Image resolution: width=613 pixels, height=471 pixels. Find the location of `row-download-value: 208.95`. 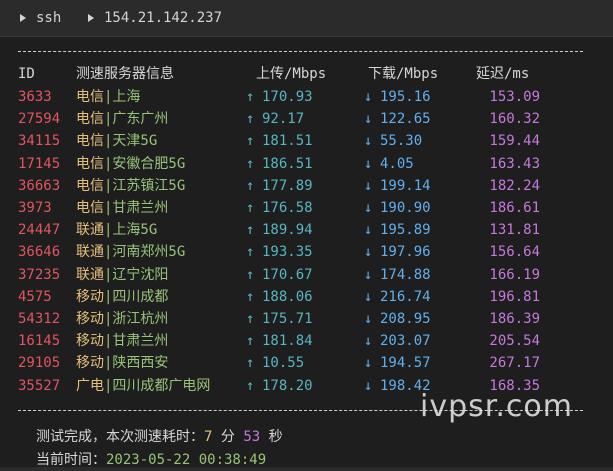

row-download-value: 208.95 is located at coordinates (405, 319).